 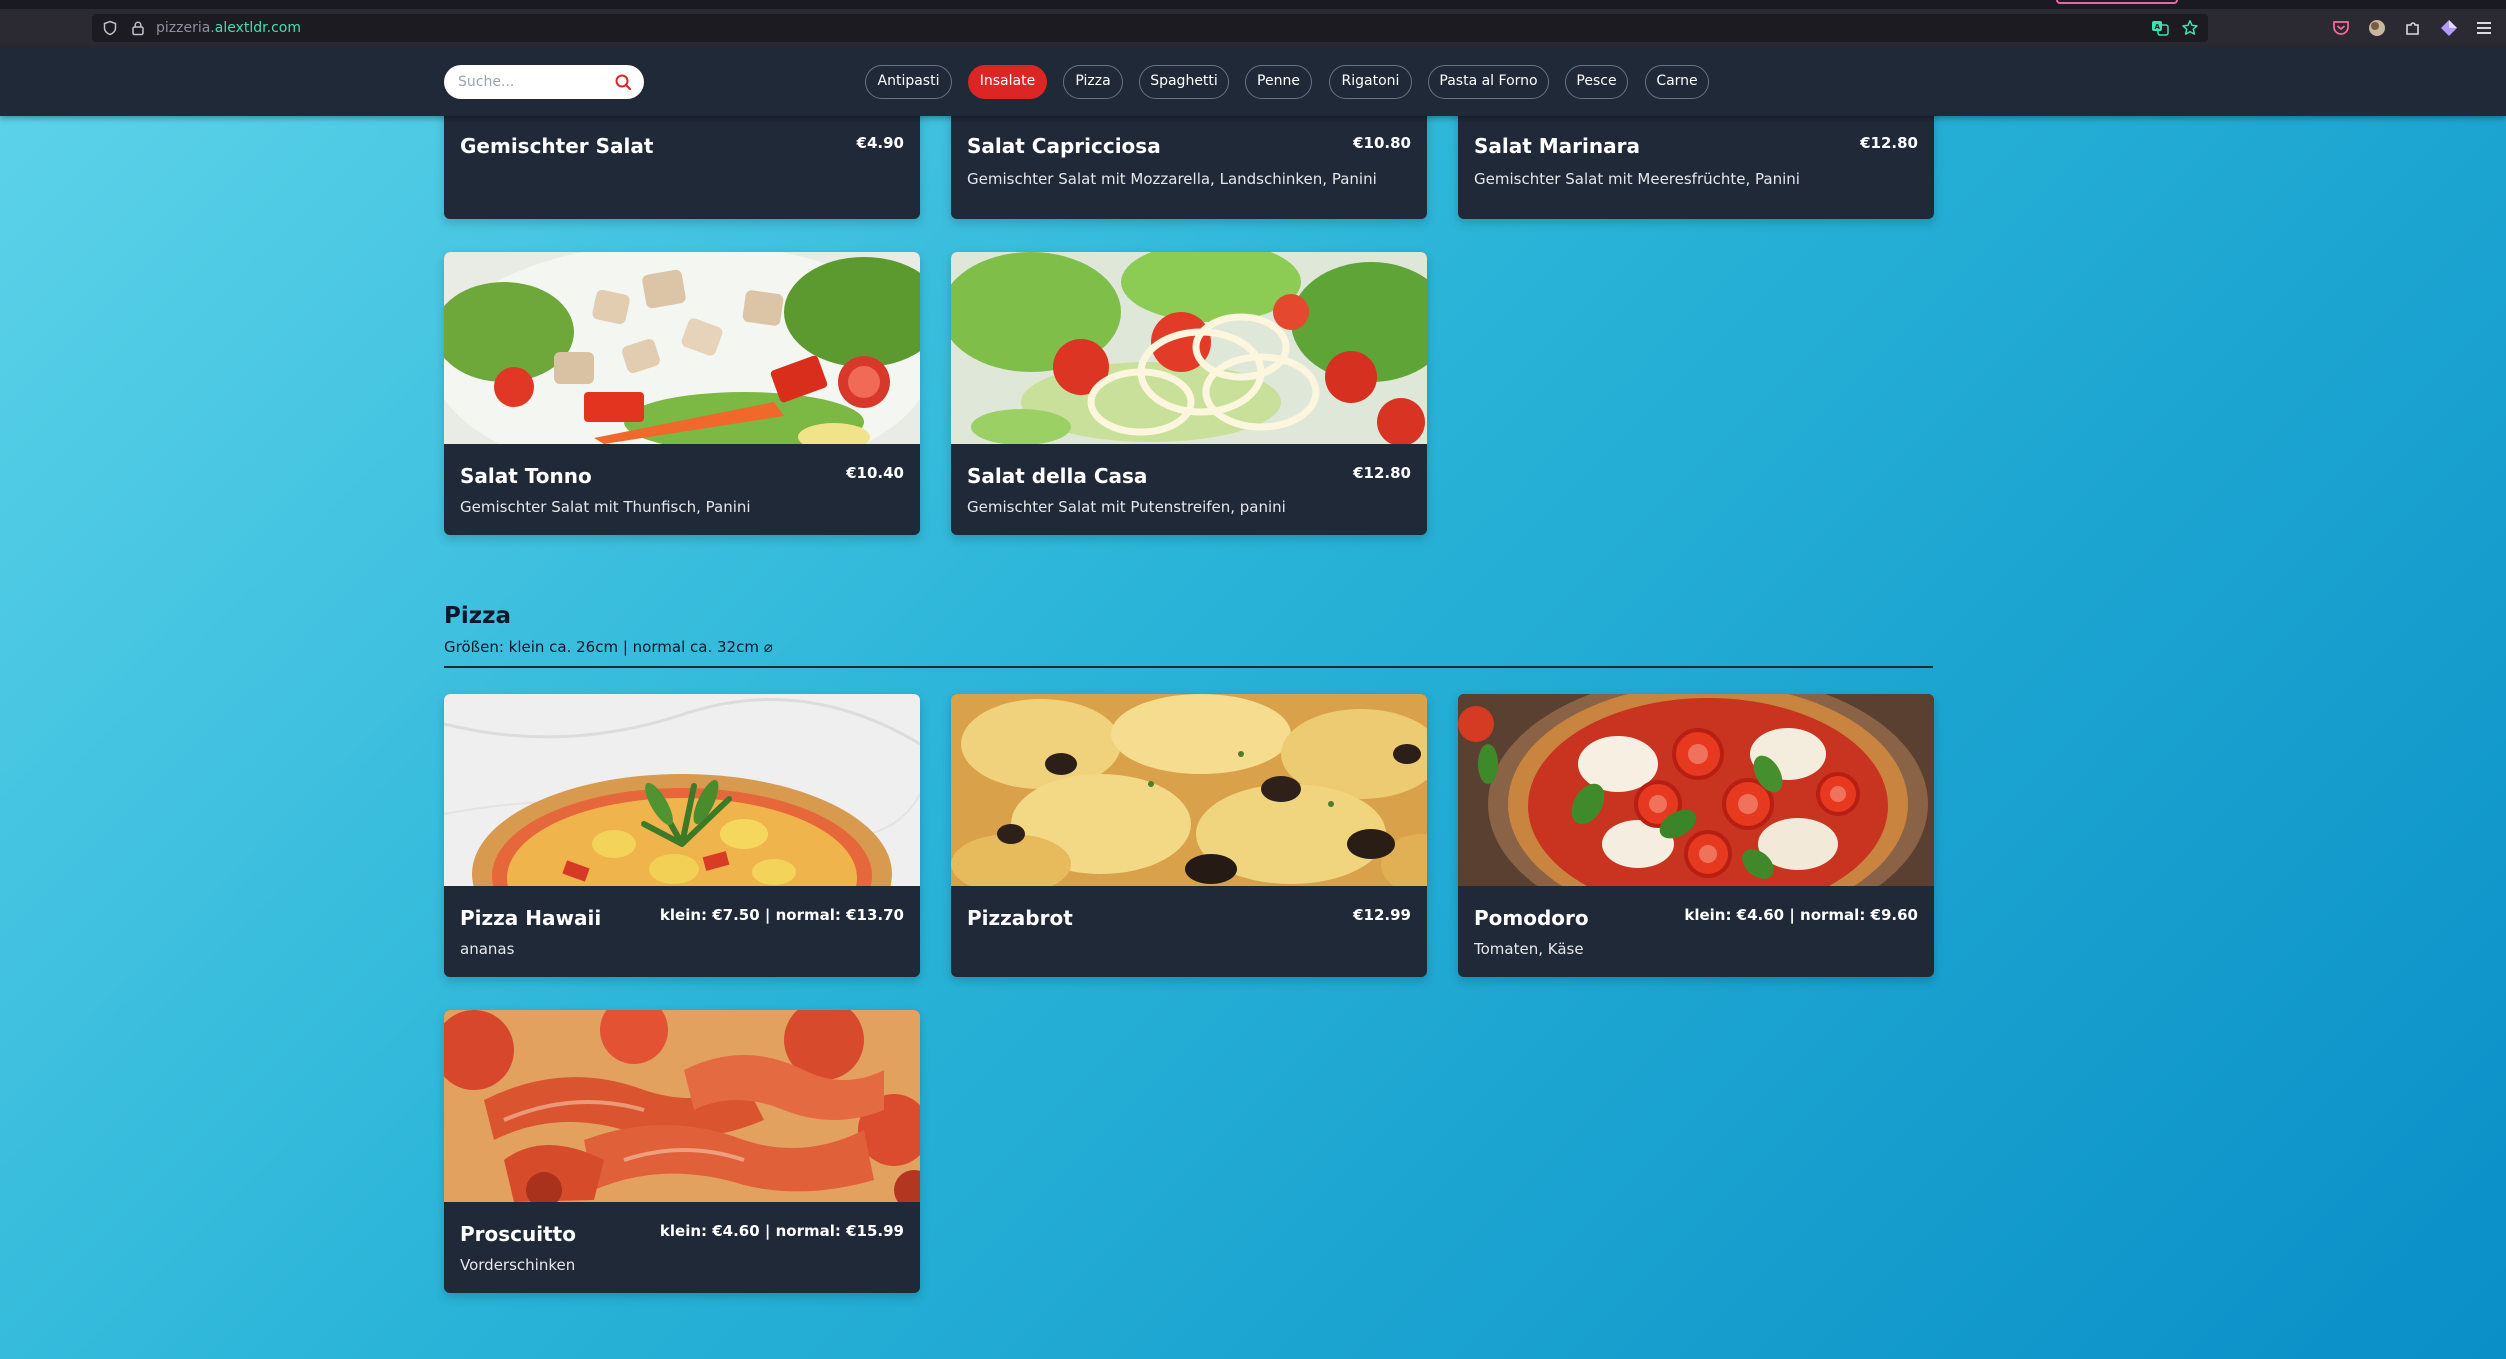 What do you see at coordinates (781, 1231) in the screenshot?
I see `dish-price: klein: €4.60 | normal: €15.99` at bounding box center [781, 1231].